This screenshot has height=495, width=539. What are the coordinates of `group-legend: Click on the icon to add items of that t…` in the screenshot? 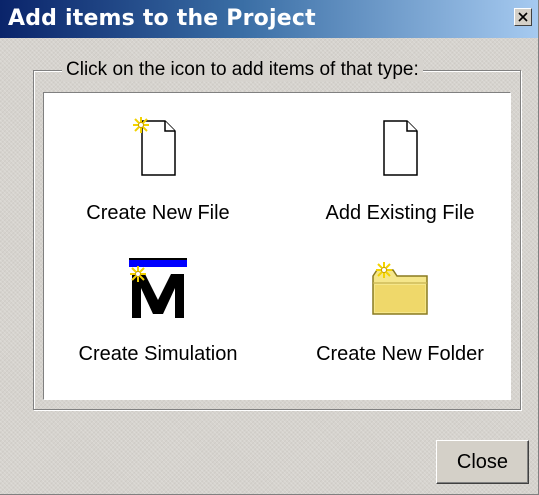 It's located at (242, 70).